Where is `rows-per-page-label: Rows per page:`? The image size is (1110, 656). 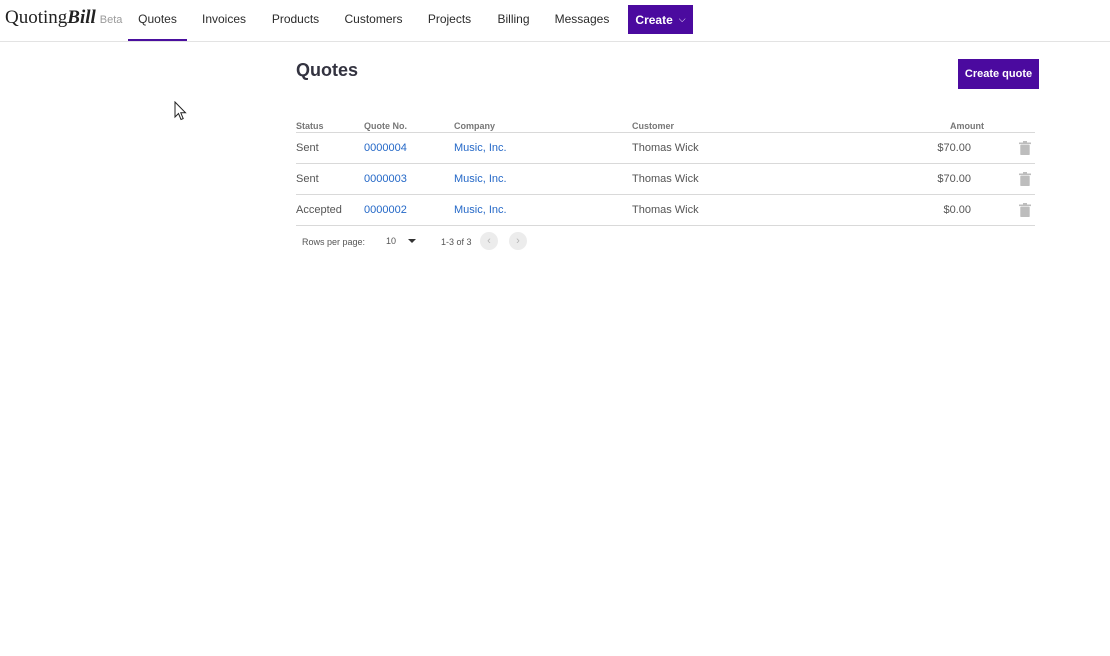
rows-per-page-label: Rows per page: is located at coordinates (334, 242).